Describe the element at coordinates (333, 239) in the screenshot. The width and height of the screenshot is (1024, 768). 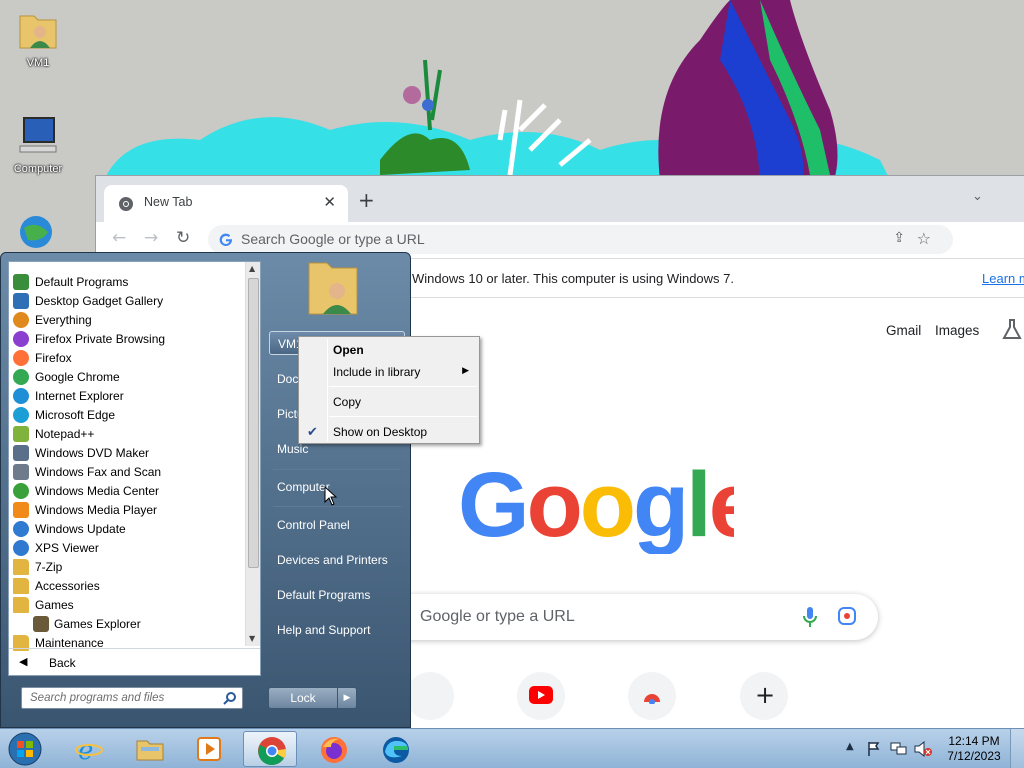
I see `address-bar-placeholder: Search Google or type a URL` at that location.